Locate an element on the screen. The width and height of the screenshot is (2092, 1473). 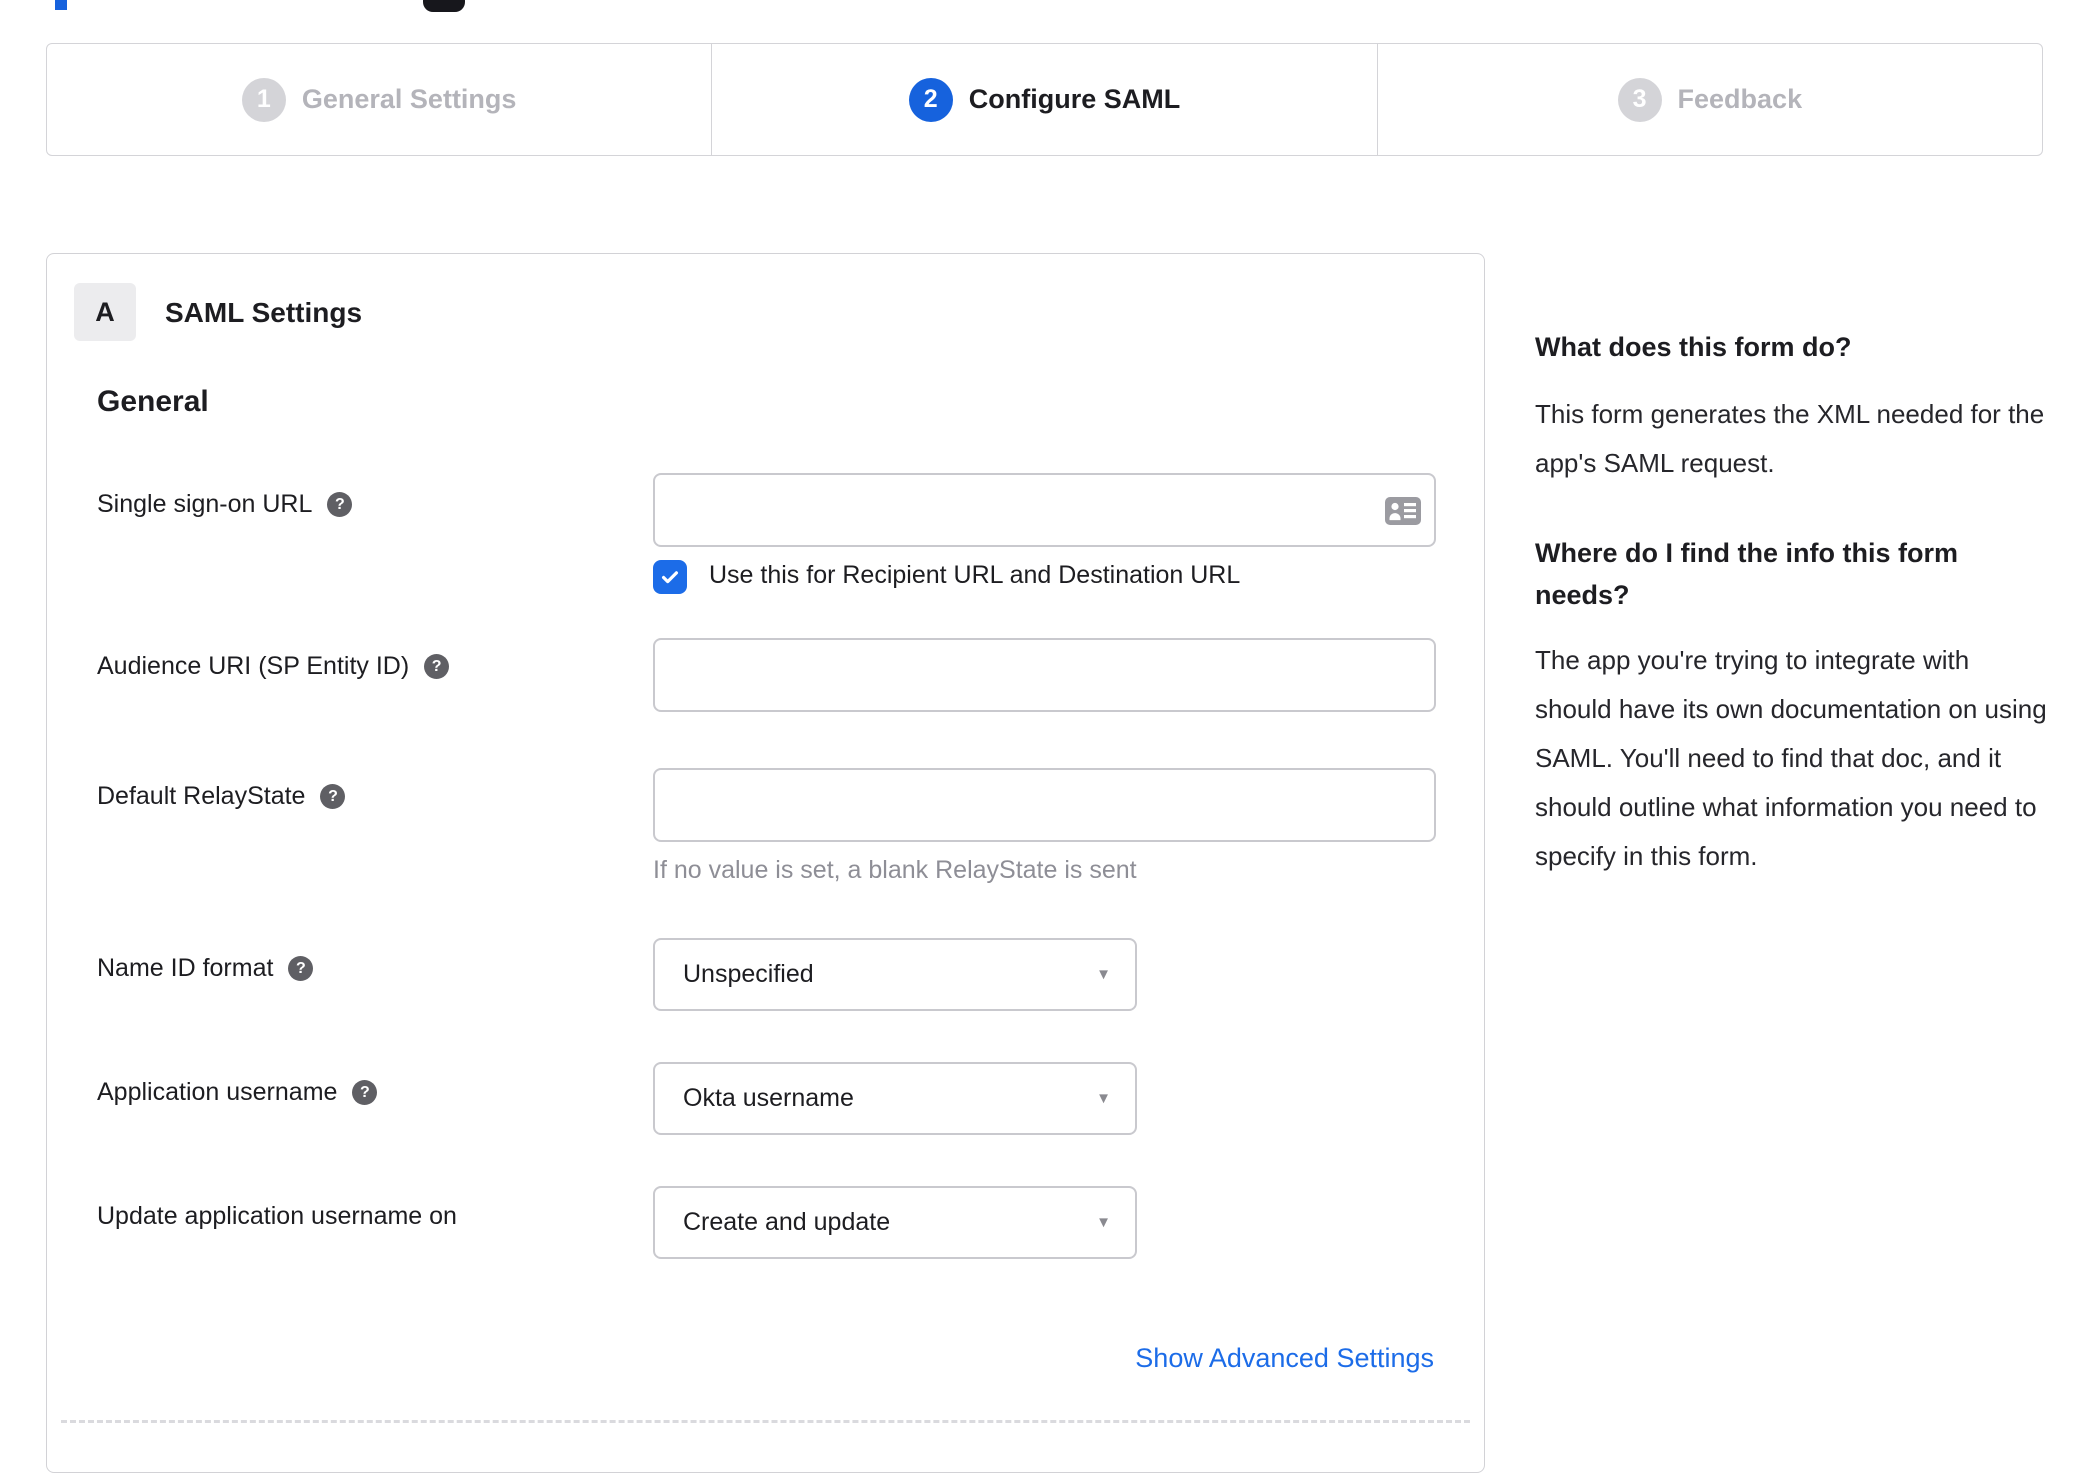
panel-title: SAML Settings is located at coordinates (264, 312).